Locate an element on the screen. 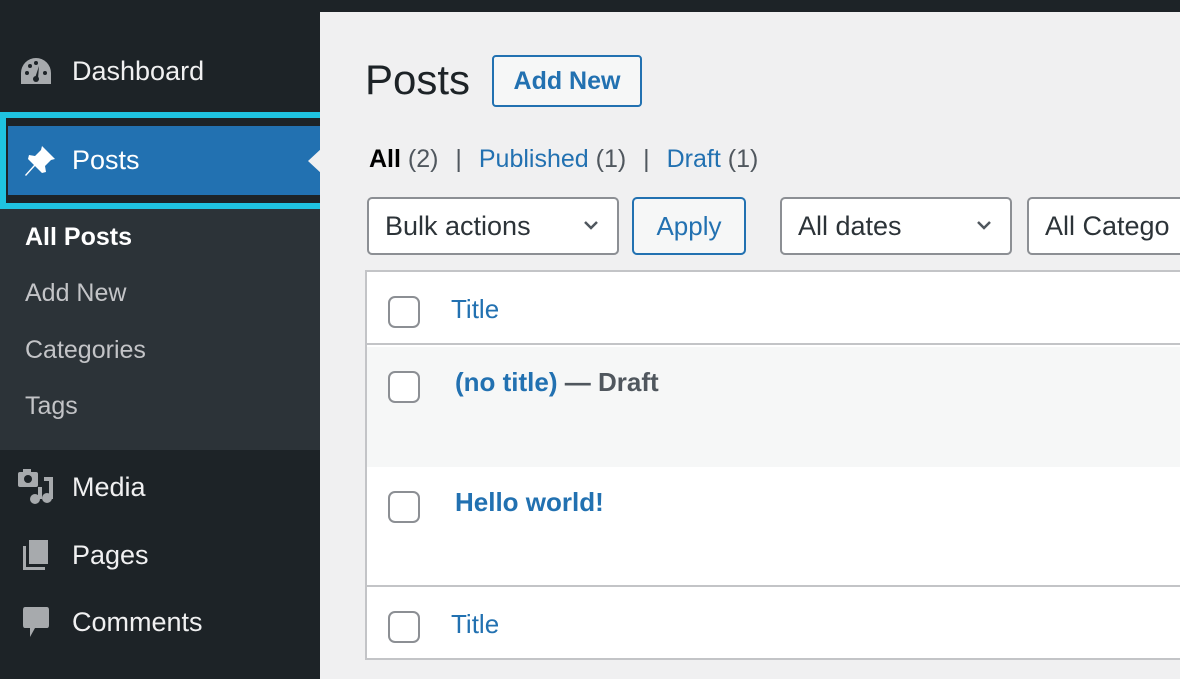  title-column-header: Title is located at coordinates (475, 309).